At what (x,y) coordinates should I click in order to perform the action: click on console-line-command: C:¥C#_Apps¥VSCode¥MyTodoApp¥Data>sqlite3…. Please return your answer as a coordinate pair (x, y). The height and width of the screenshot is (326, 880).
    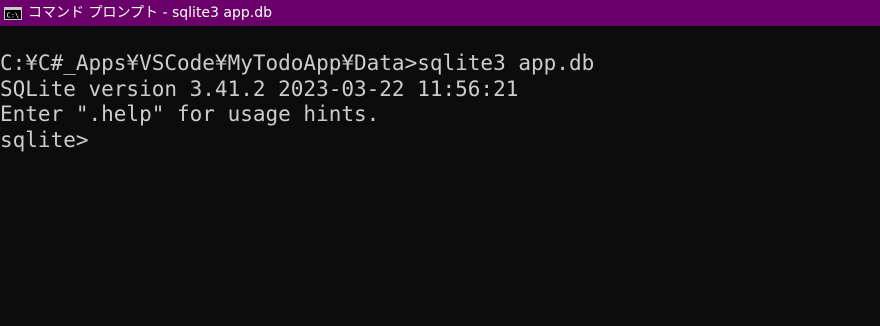
    Looking at the image, I should click on (297, 63).